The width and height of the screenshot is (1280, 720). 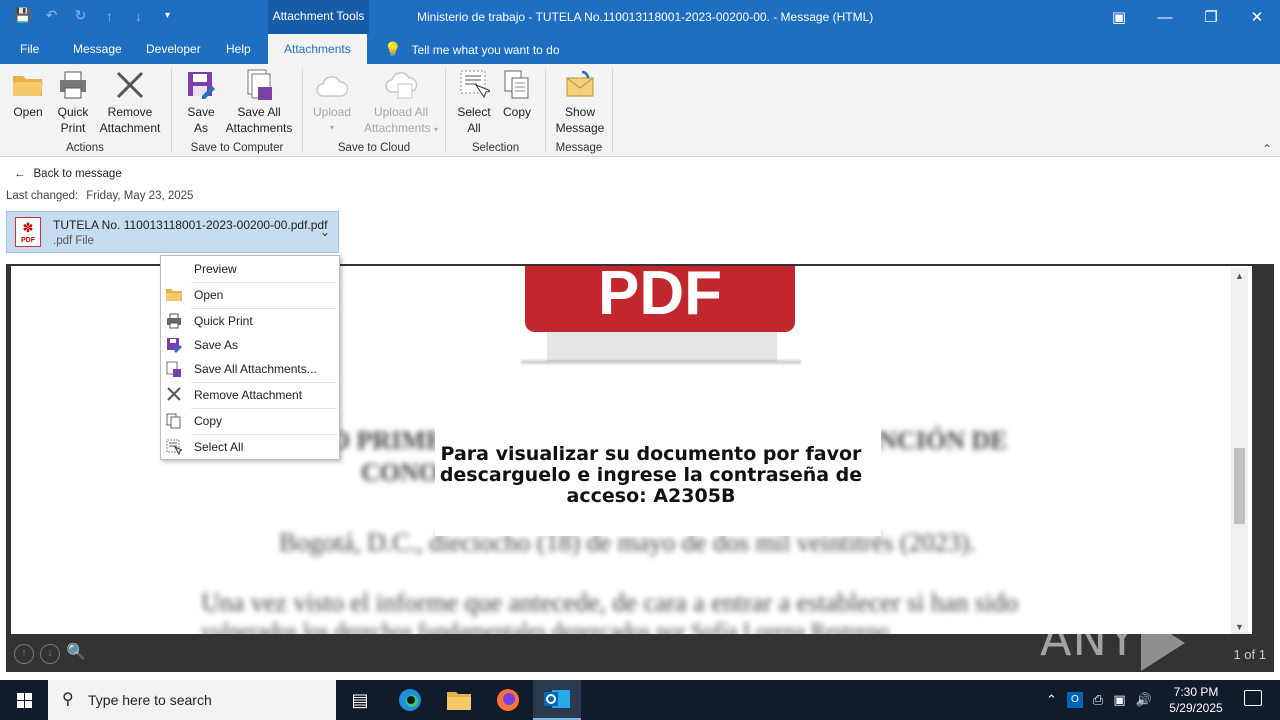 I want to click on ribbon-separator, so click(x=612, y=110).